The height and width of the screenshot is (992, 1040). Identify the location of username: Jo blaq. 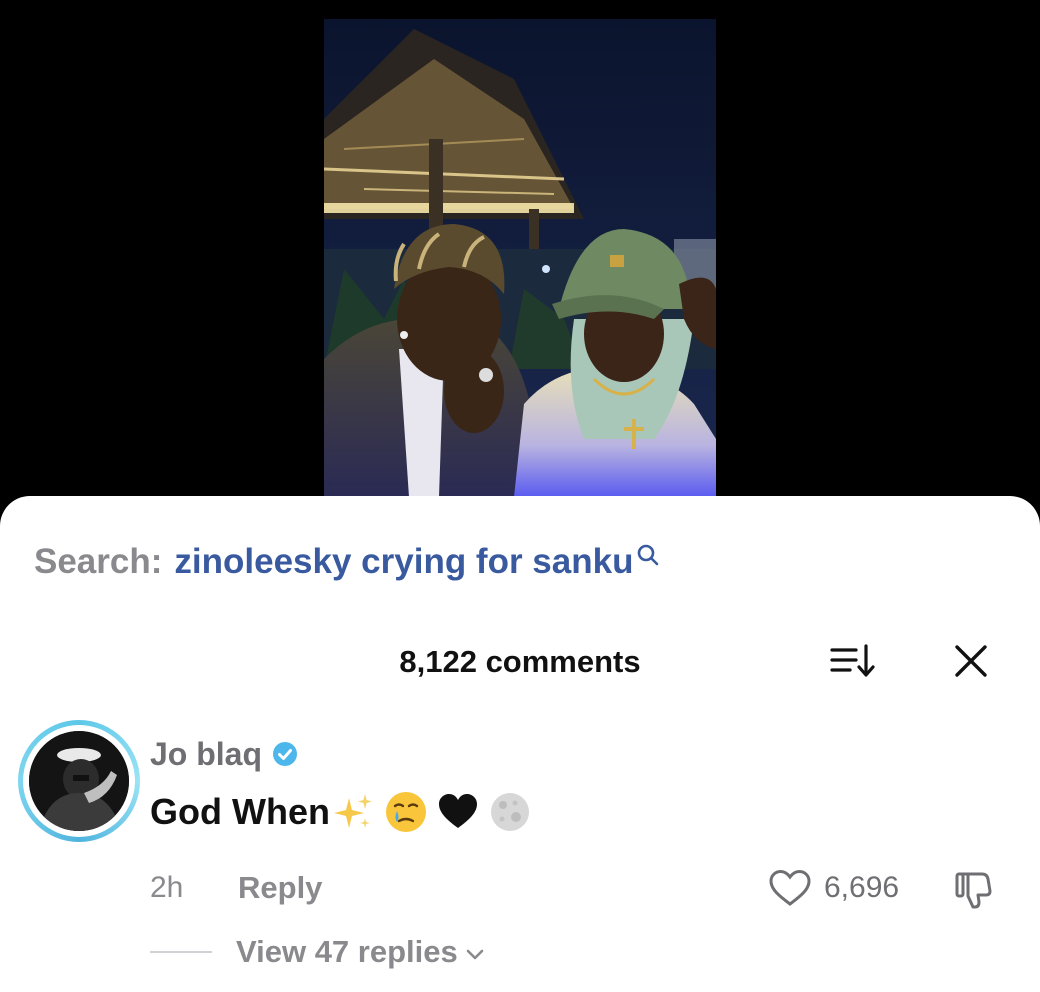
(206, 754).